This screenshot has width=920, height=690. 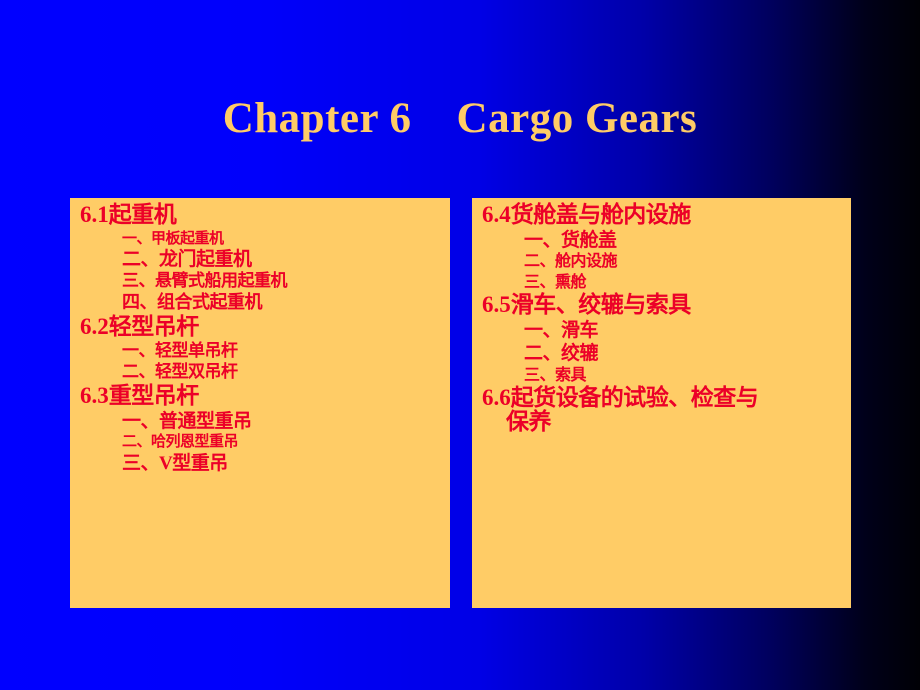 What do you see at coordinates (200, 462) in the screenshot?
I see `toc-subitem-label: 型重吊` at bounding box center [200, 462].